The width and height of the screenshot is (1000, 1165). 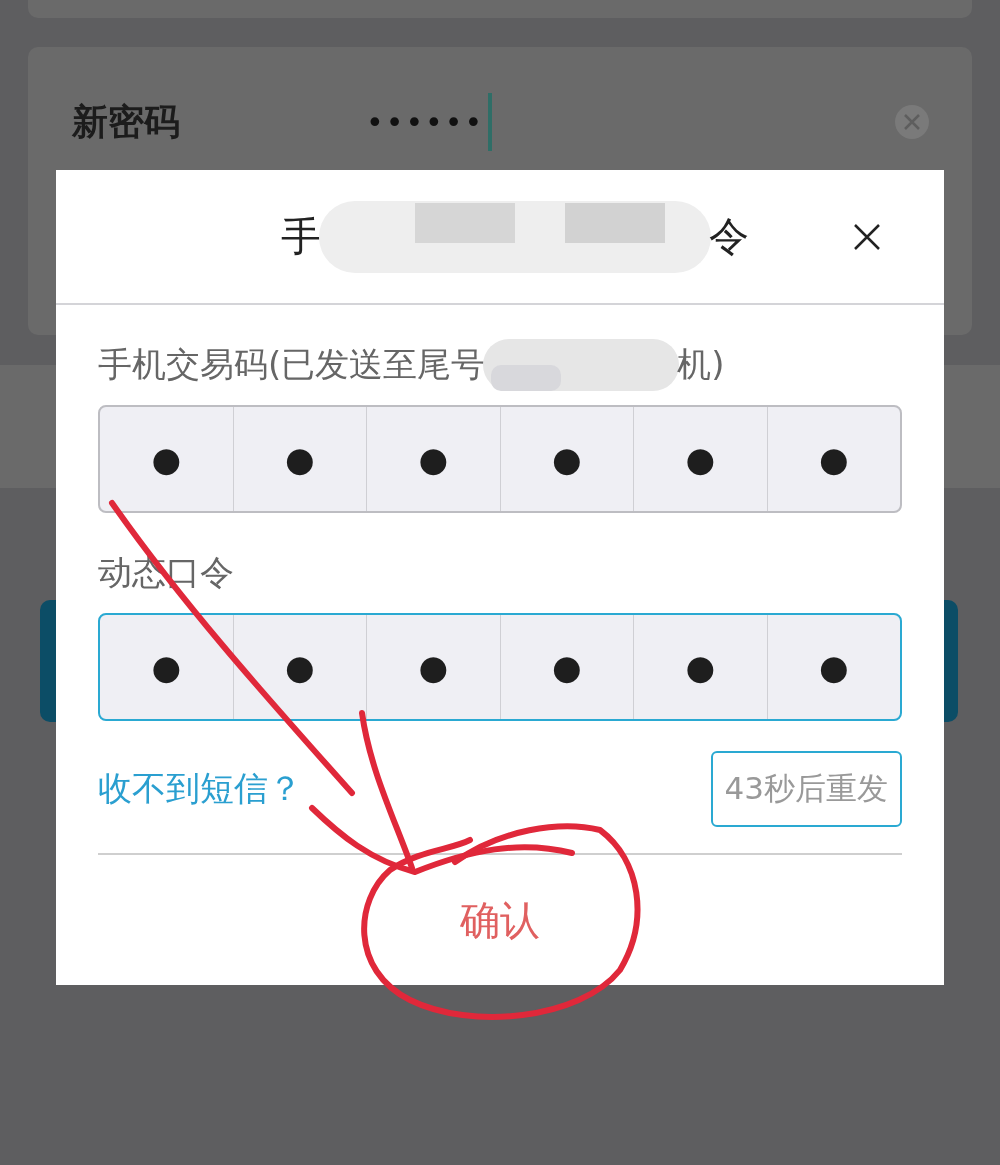 I want to click on field-label: 新密码, so click(x=126, y=121).